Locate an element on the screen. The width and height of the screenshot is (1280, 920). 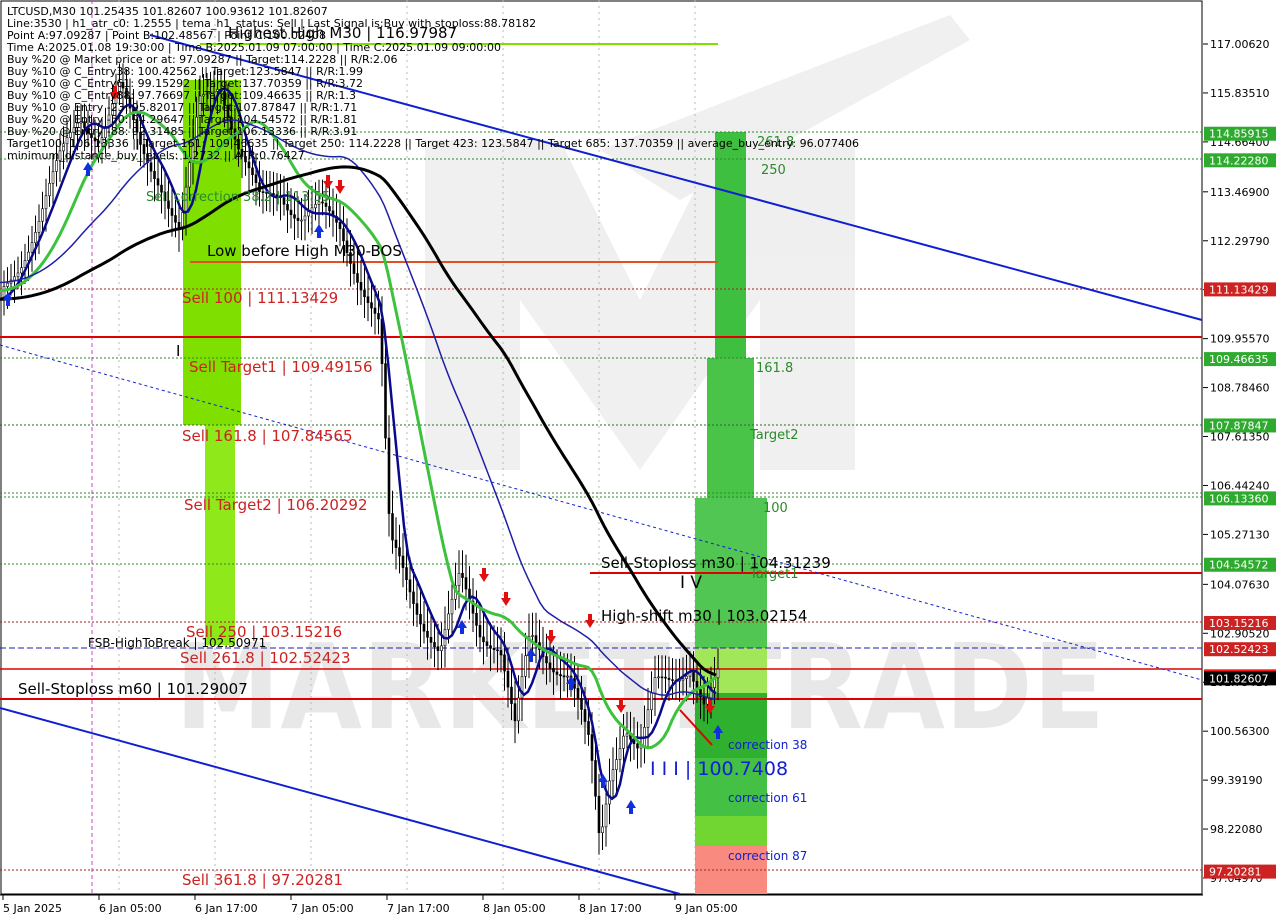
time-tick-label: 7 Jan 17:00 is located at coordinates (418, 908).